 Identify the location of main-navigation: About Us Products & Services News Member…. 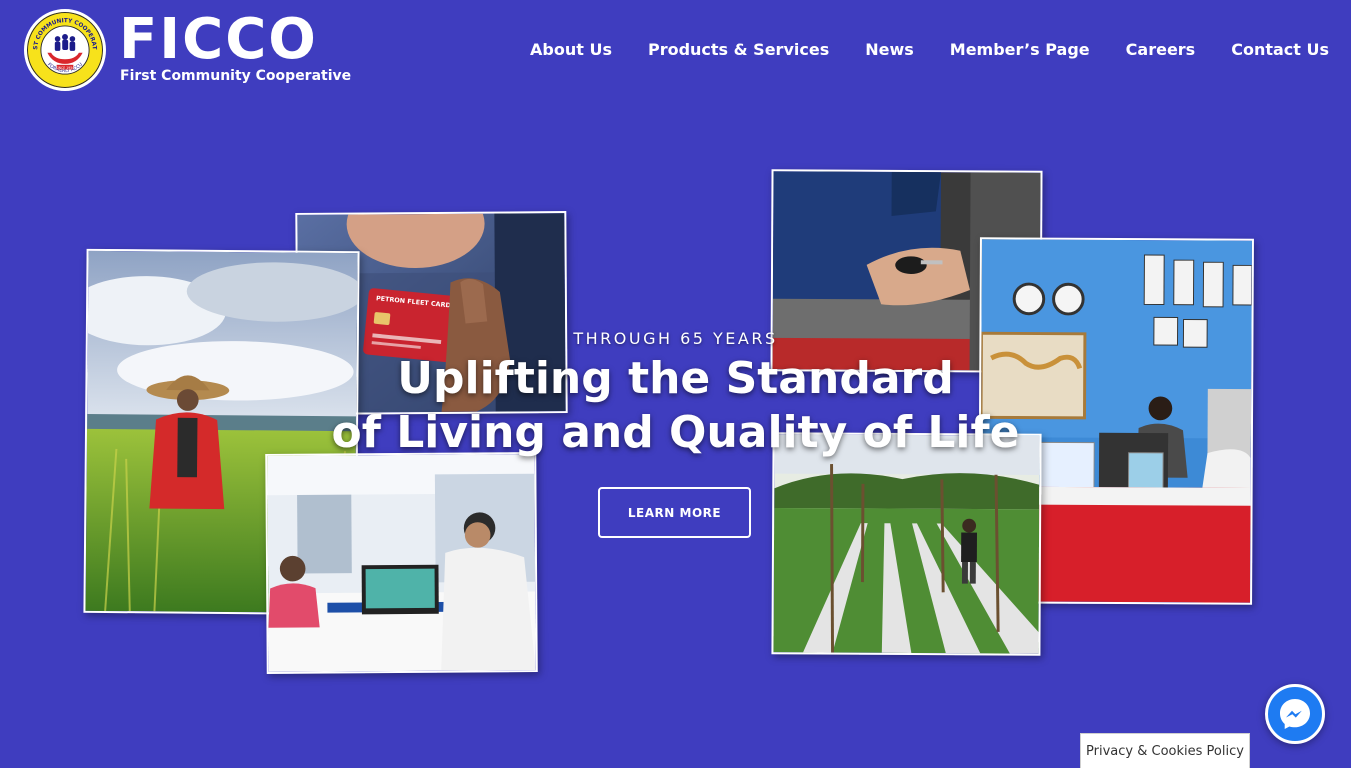
(929, 50).